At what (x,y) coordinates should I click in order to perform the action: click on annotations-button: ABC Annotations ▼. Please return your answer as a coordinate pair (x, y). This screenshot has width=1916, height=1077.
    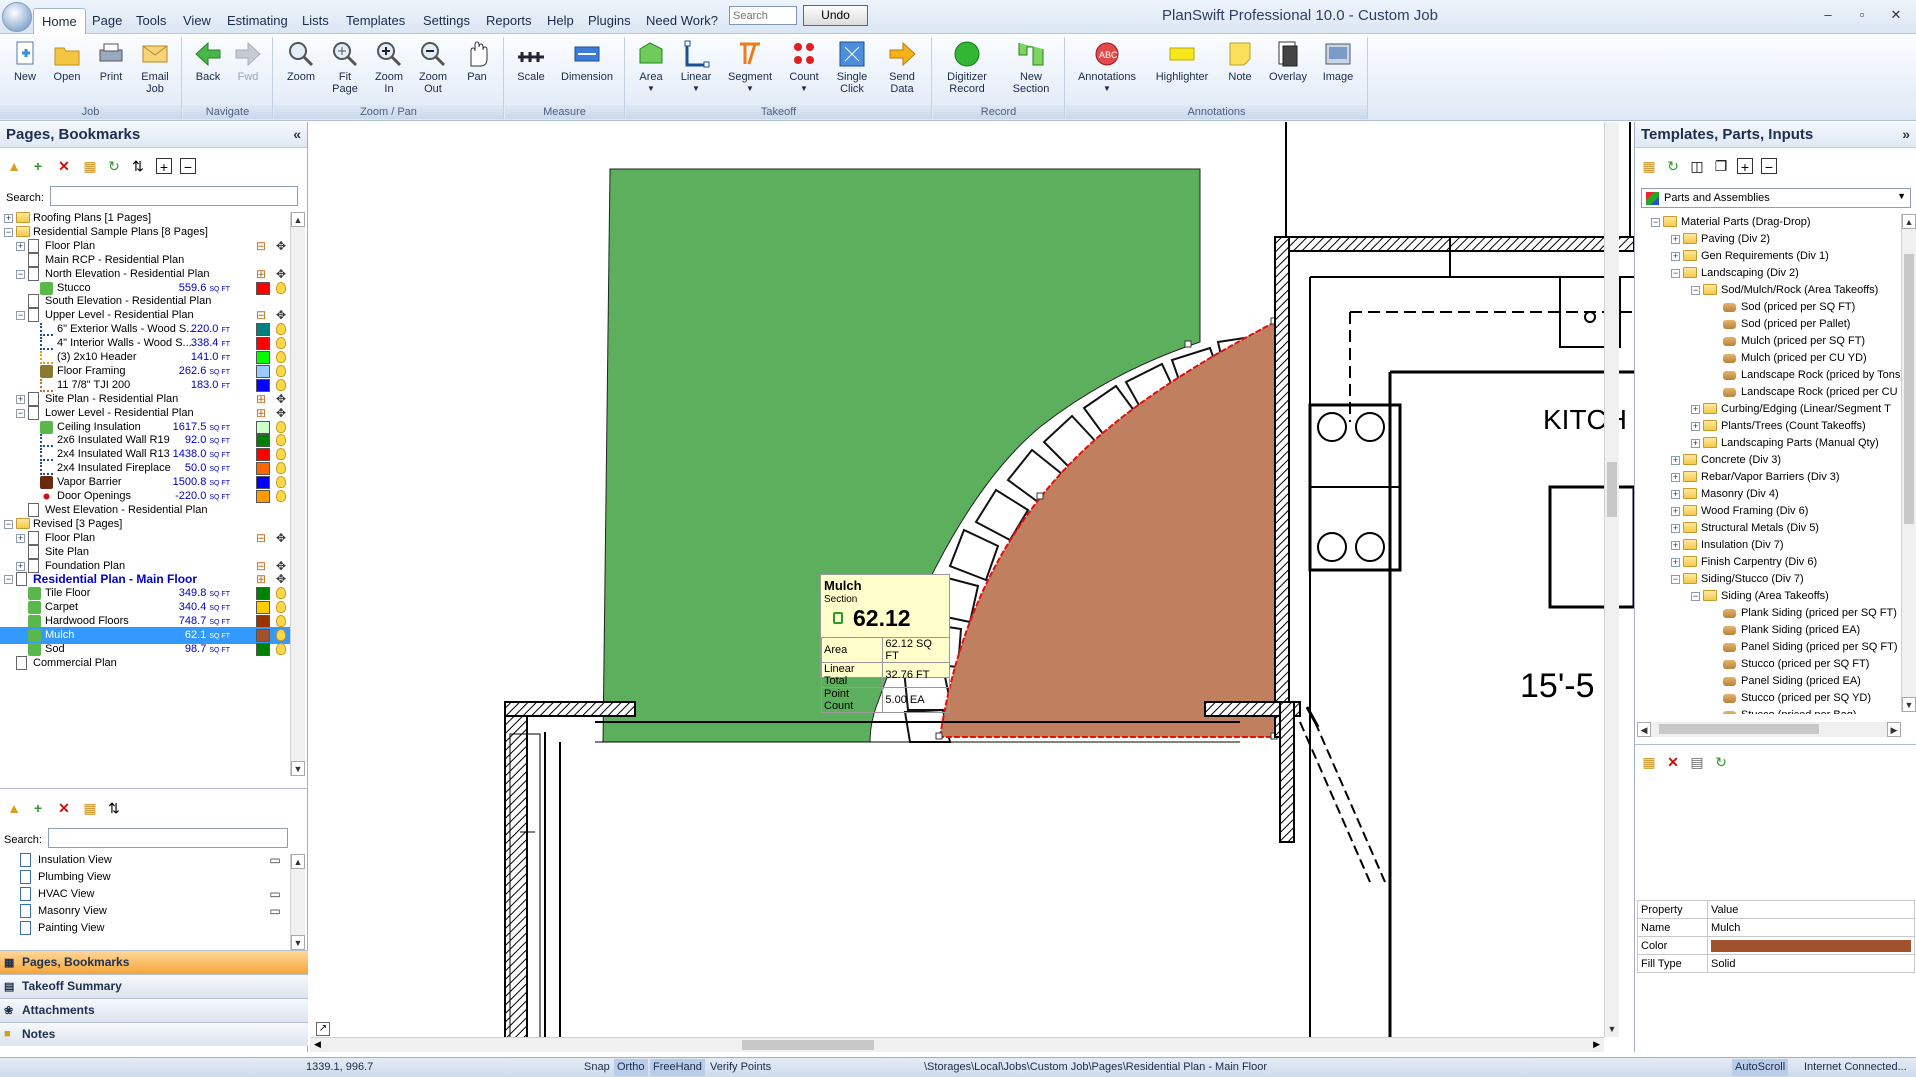
    Looking at the image, I should click on (1107, 67).